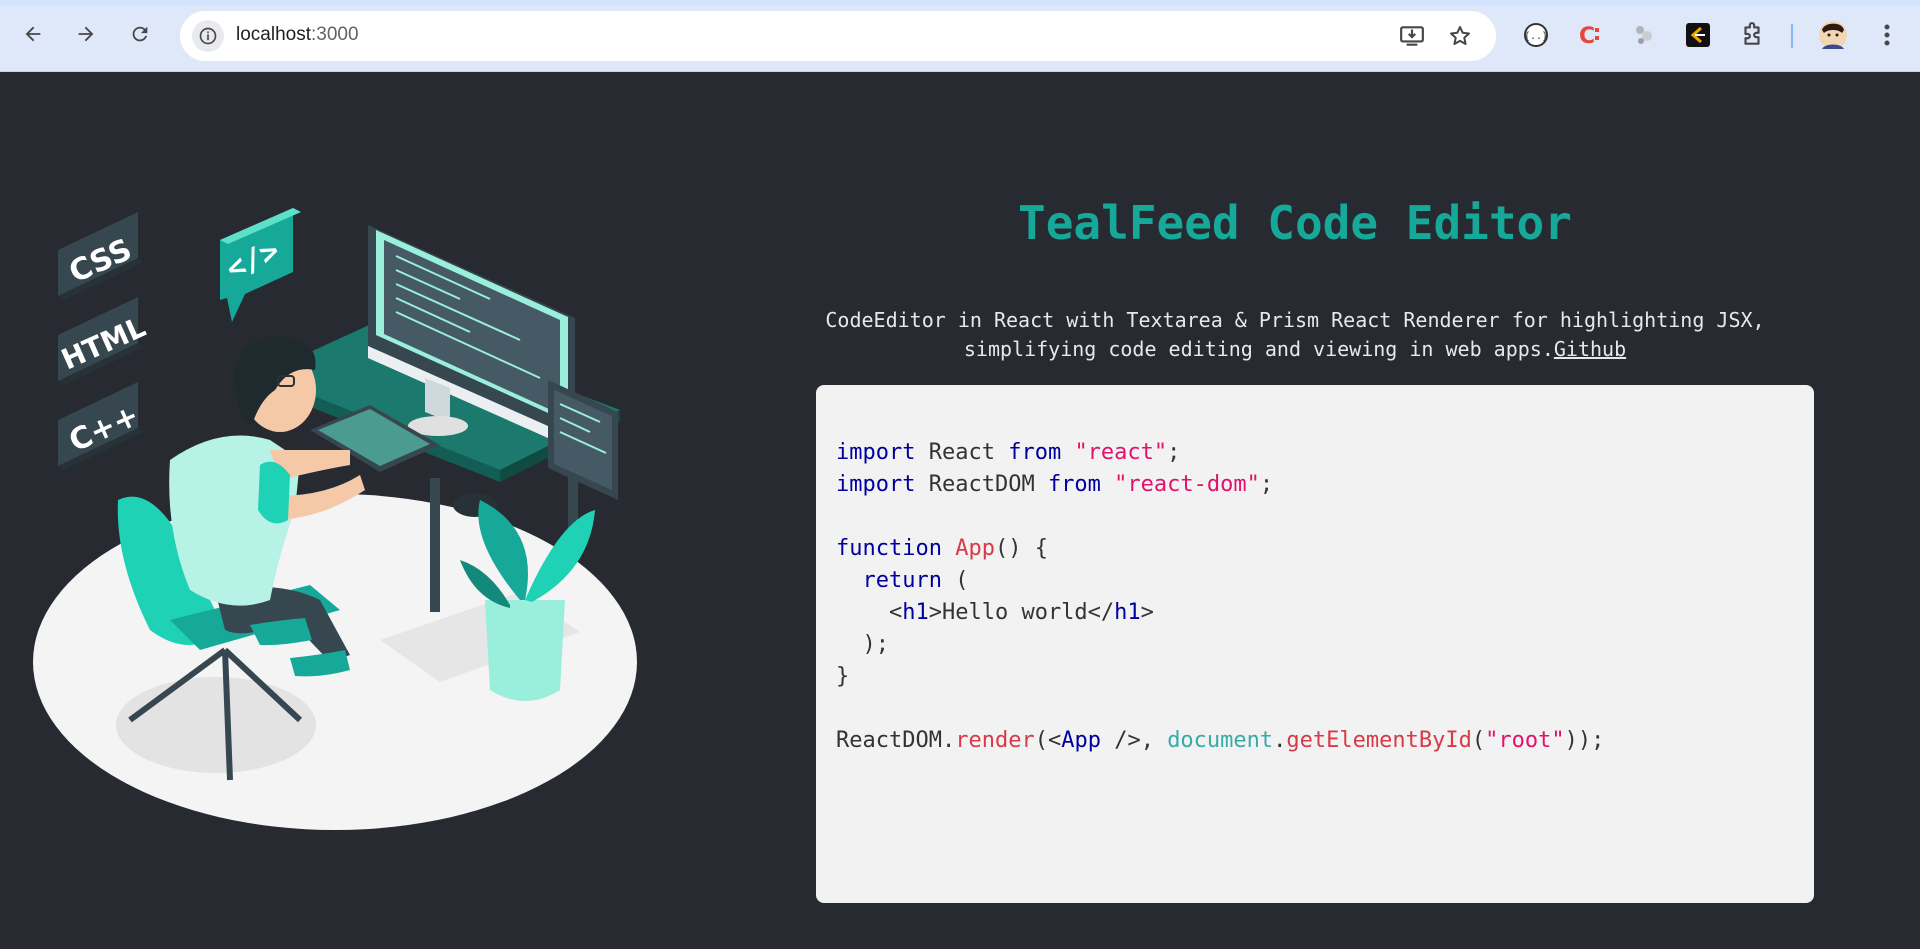 The width and height of the screenshot is (1920, 949). I want to click on code-token: />,, so click(1134, 740).